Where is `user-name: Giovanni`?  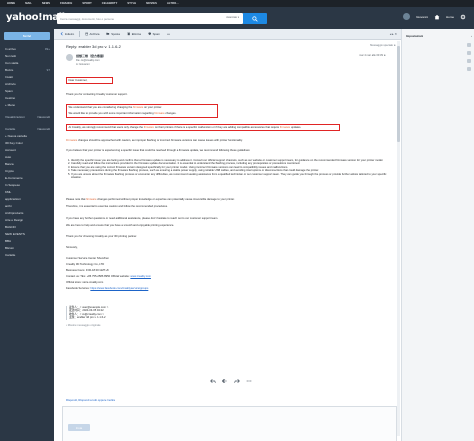 user-name: Giovanni is located at coordinates (422, 17).